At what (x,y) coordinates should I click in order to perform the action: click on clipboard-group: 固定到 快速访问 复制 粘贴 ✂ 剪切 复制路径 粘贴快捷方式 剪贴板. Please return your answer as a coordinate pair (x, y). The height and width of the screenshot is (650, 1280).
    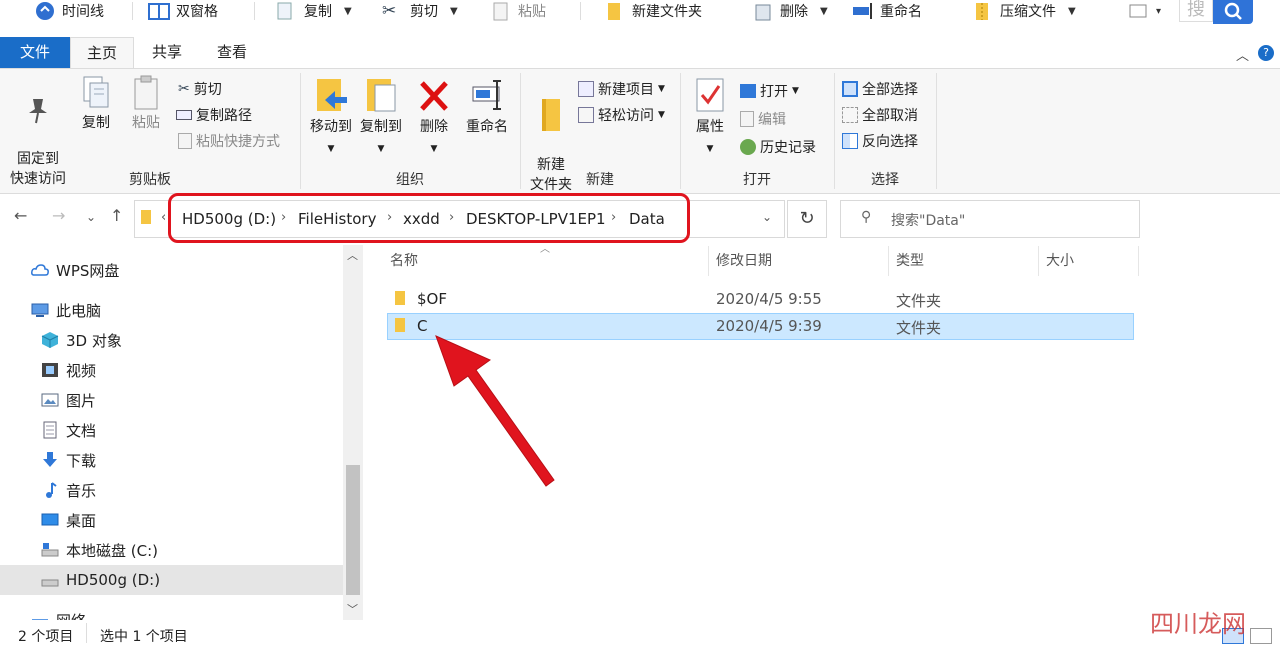
    Looking at the image, I should click on (150, 131).